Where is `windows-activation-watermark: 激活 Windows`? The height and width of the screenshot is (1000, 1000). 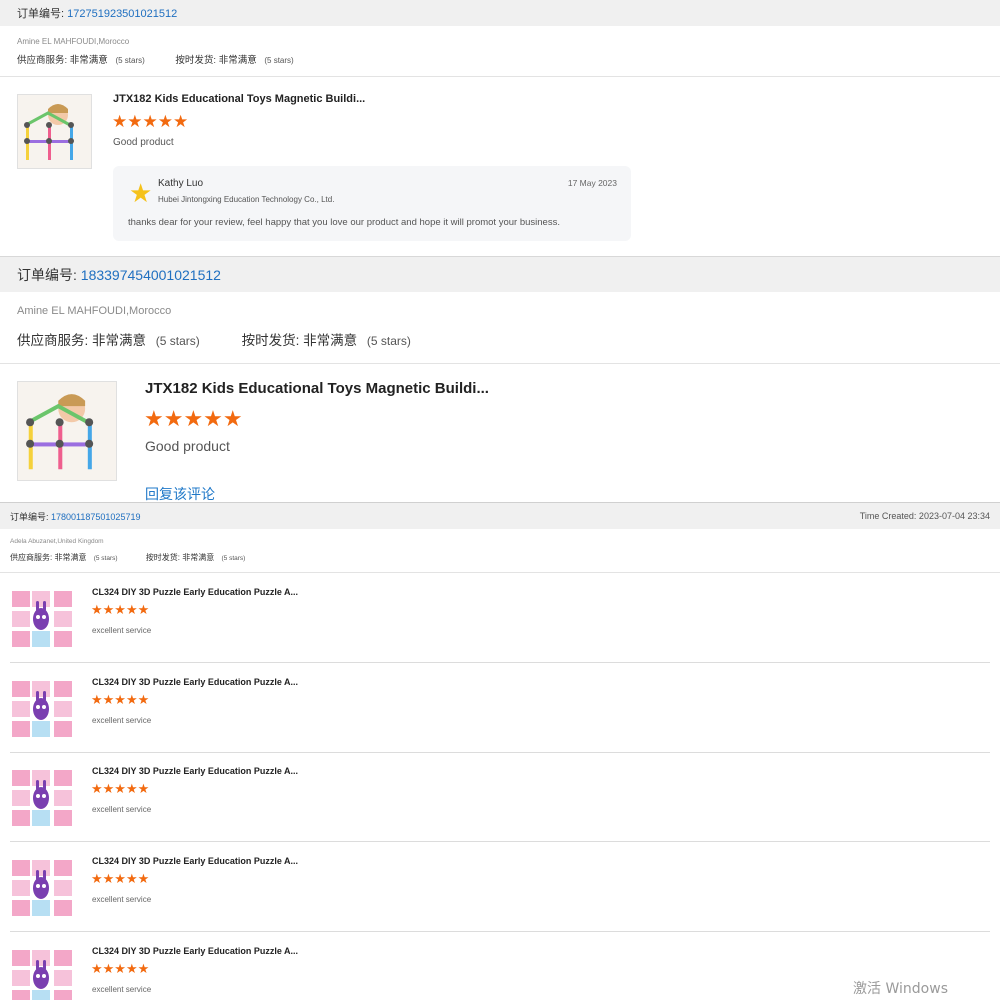
windows-activation-watermark: 激活 Windows is located at coordinates (900, 989).